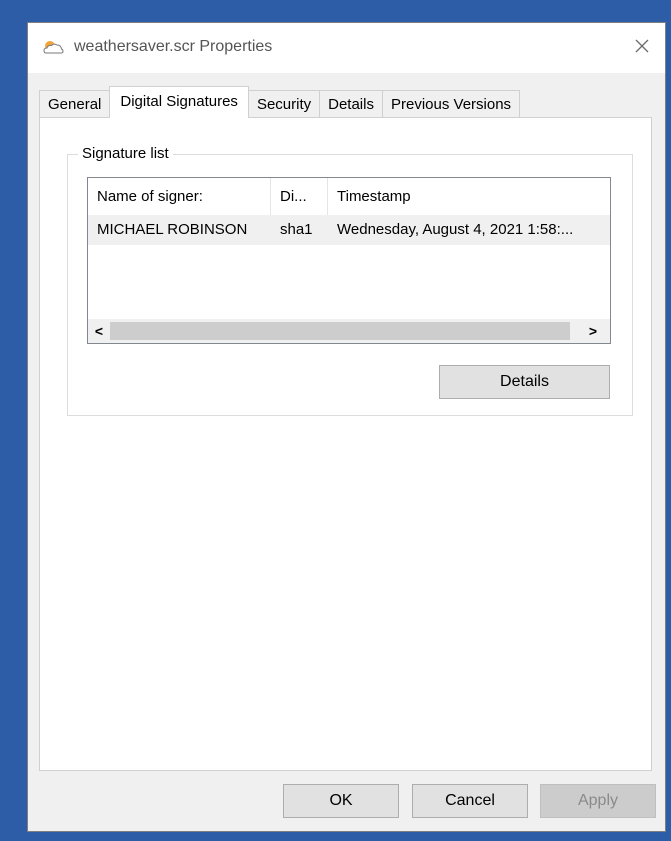  Describe the element at coordinates (172, 229) in the screenshot. I see `signer-name-cell: MICHAEL ROBINSON` at that location.